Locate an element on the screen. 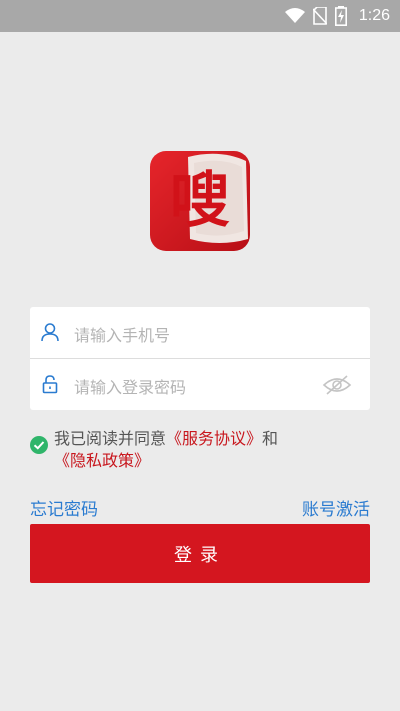  status-bar: 1:26 is located at coordinates (200, 16).